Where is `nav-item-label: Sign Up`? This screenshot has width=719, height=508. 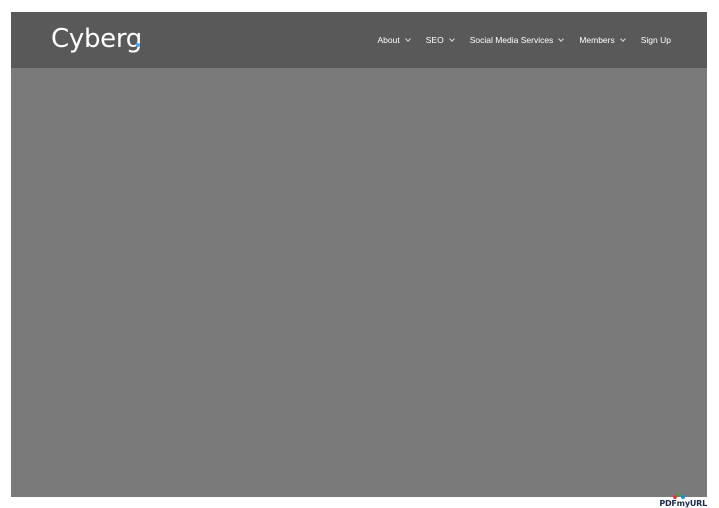
nav-item-label: Sign Up is located at coordinates (655, 40).